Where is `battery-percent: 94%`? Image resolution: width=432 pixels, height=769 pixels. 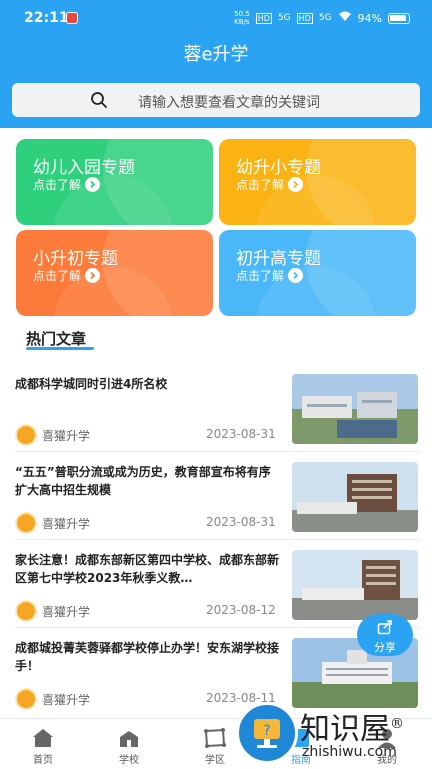
battery-percent: 94% is located at coordinates (369, 18).